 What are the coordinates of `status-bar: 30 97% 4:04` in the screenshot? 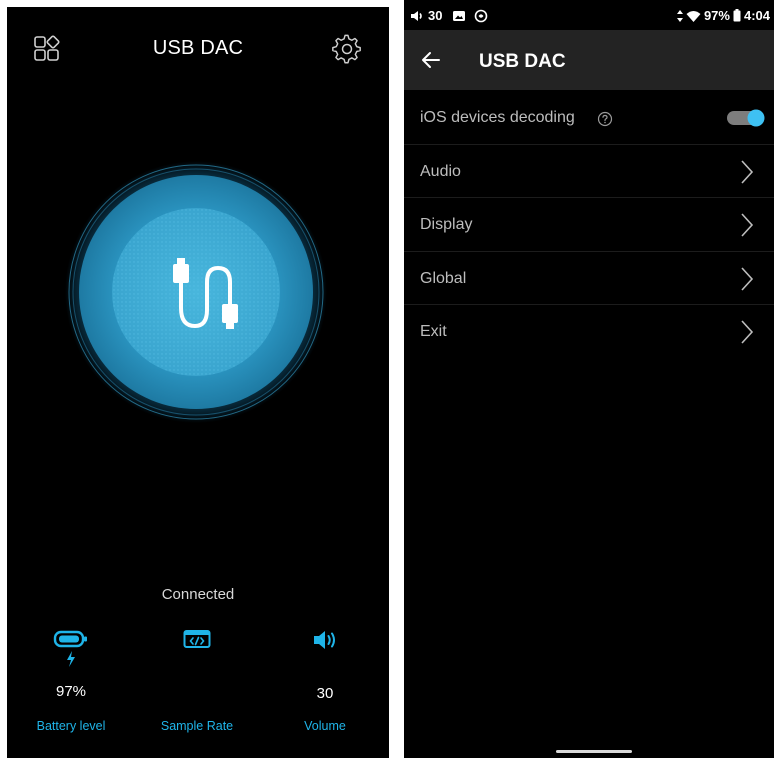 It's located at (589, 15).